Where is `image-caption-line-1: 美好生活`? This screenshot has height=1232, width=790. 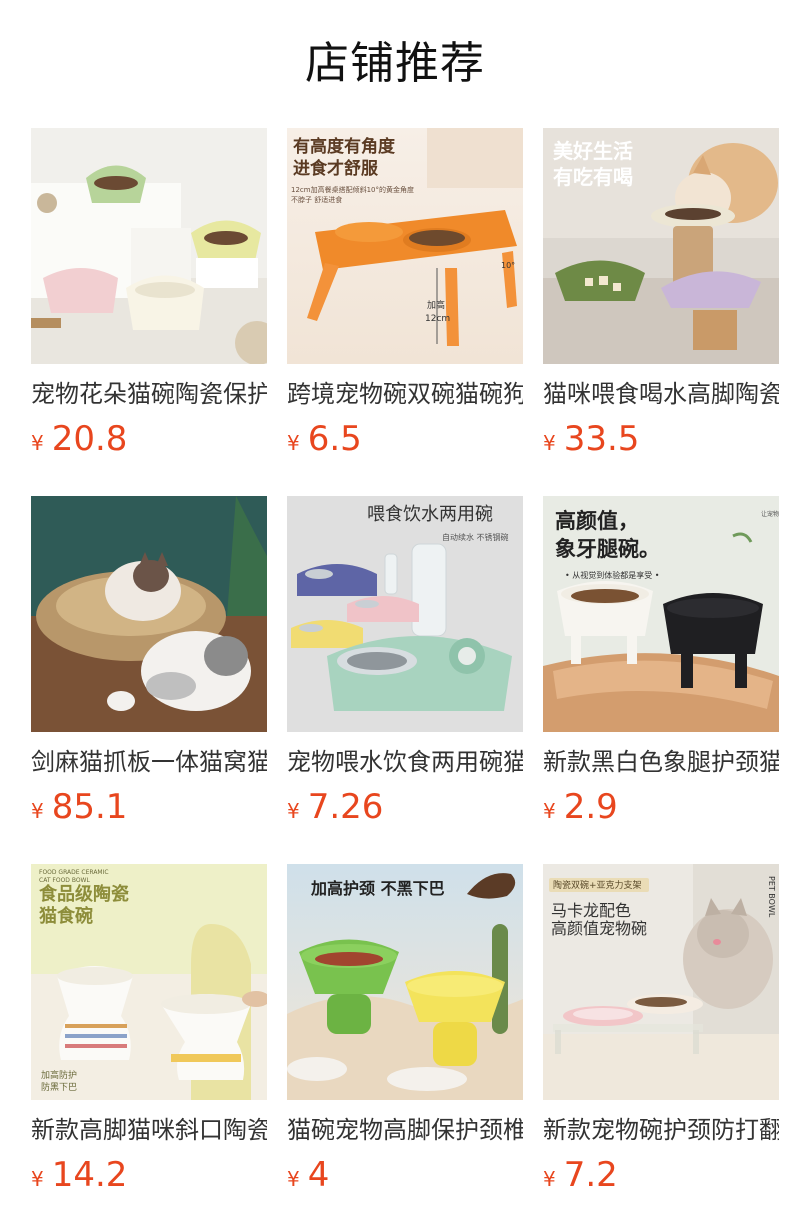 image-caption-line-1: 美好生活 is located at coordinates (593, 151).